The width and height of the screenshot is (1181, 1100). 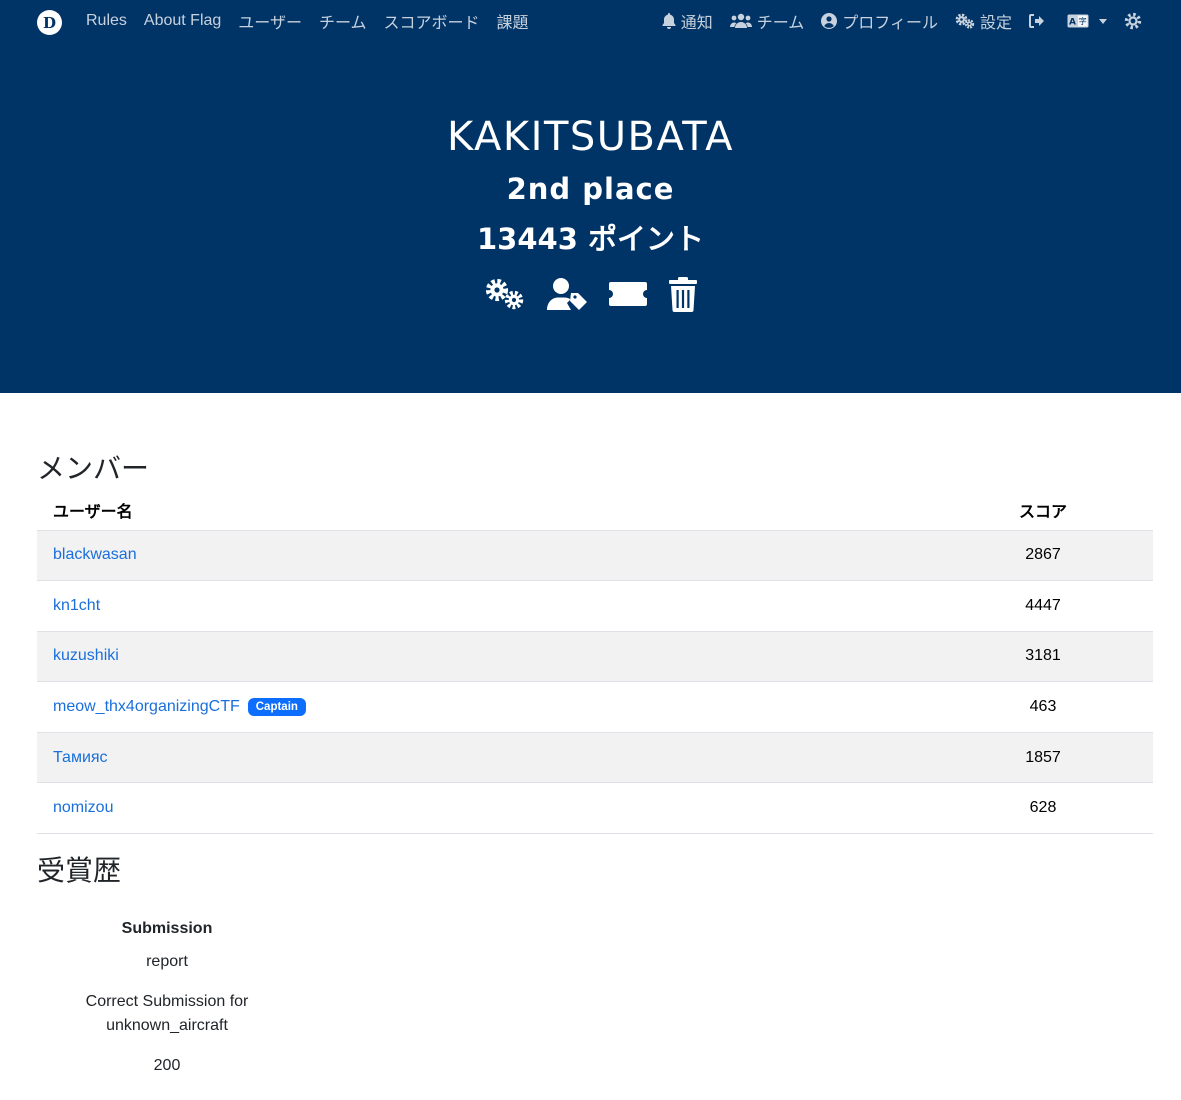 I want to click on member-link: Тамияс, so click(x=80, y=757).